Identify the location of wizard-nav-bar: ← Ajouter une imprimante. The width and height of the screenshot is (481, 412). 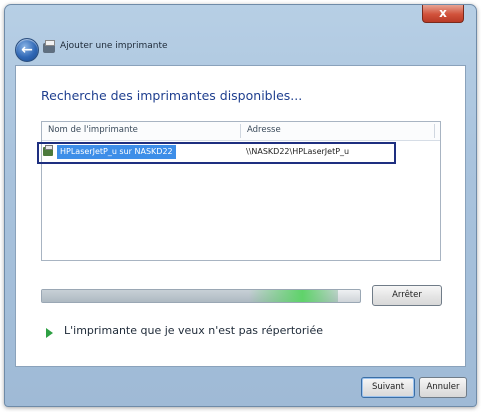
(240, 49).